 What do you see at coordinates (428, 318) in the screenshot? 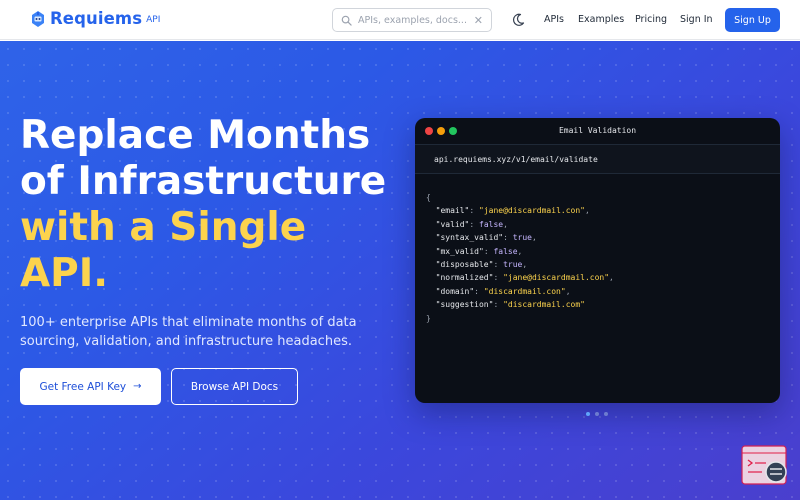
I see `json-close-brace: }` at bounding box center [428, 318].